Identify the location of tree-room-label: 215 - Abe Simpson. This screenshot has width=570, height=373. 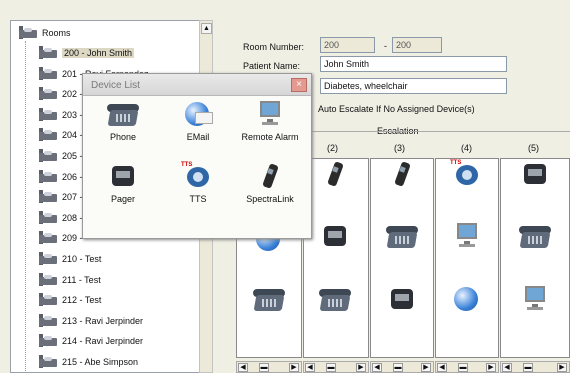
(100, 362).